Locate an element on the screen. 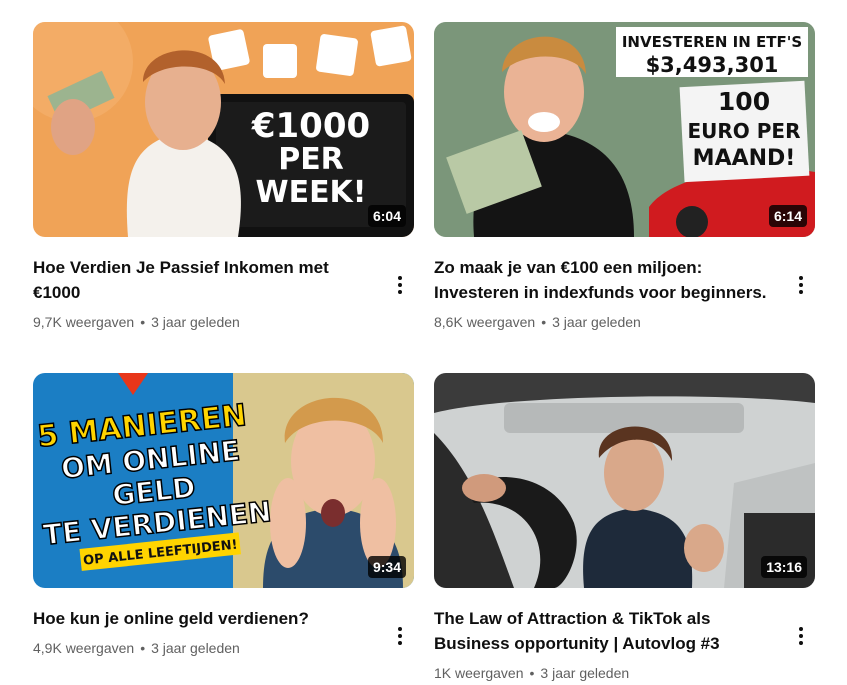  video-title: Hoe Verdien Je Passief Inkomen met €1000 is located at coordinates (203, 280).